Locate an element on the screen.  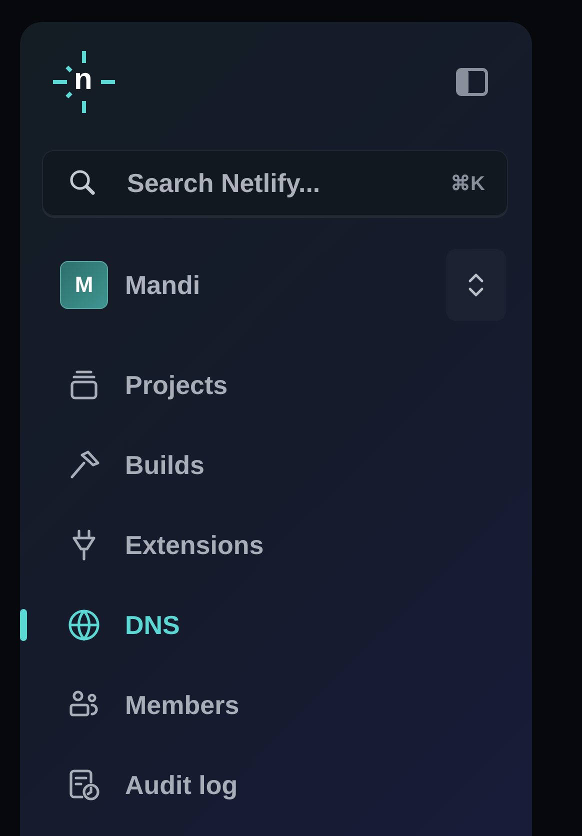
globe-icon is located at coordinates (84, 625).